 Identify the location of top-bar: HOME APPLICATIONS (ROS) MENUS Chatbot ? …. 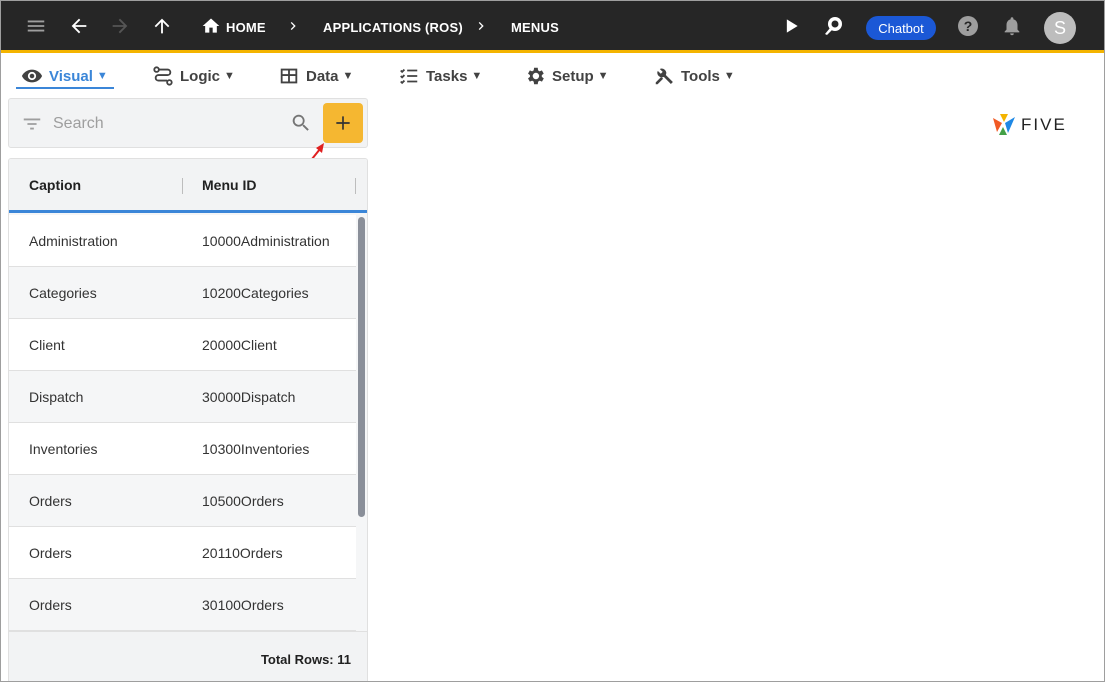
(552, 27).